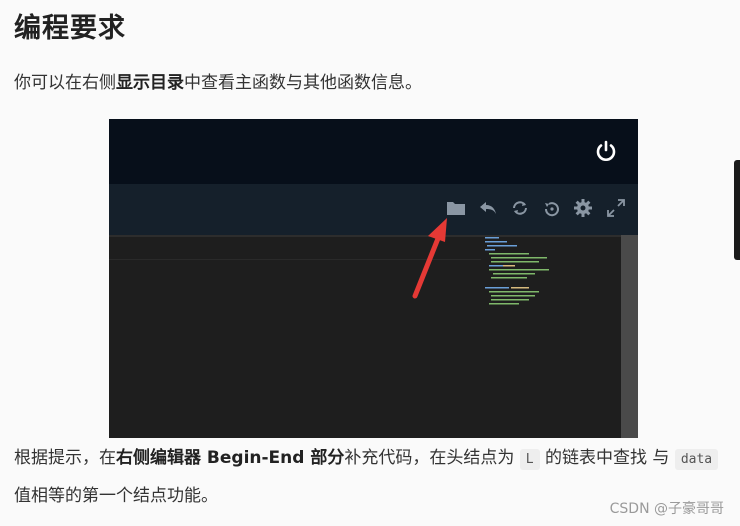  I want to click on intro-bold: 显示目录, so click(150, 83).